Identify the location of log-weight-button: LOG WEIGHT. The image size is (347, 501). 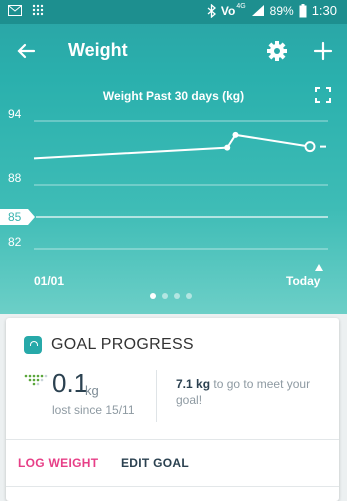
(58, 463).